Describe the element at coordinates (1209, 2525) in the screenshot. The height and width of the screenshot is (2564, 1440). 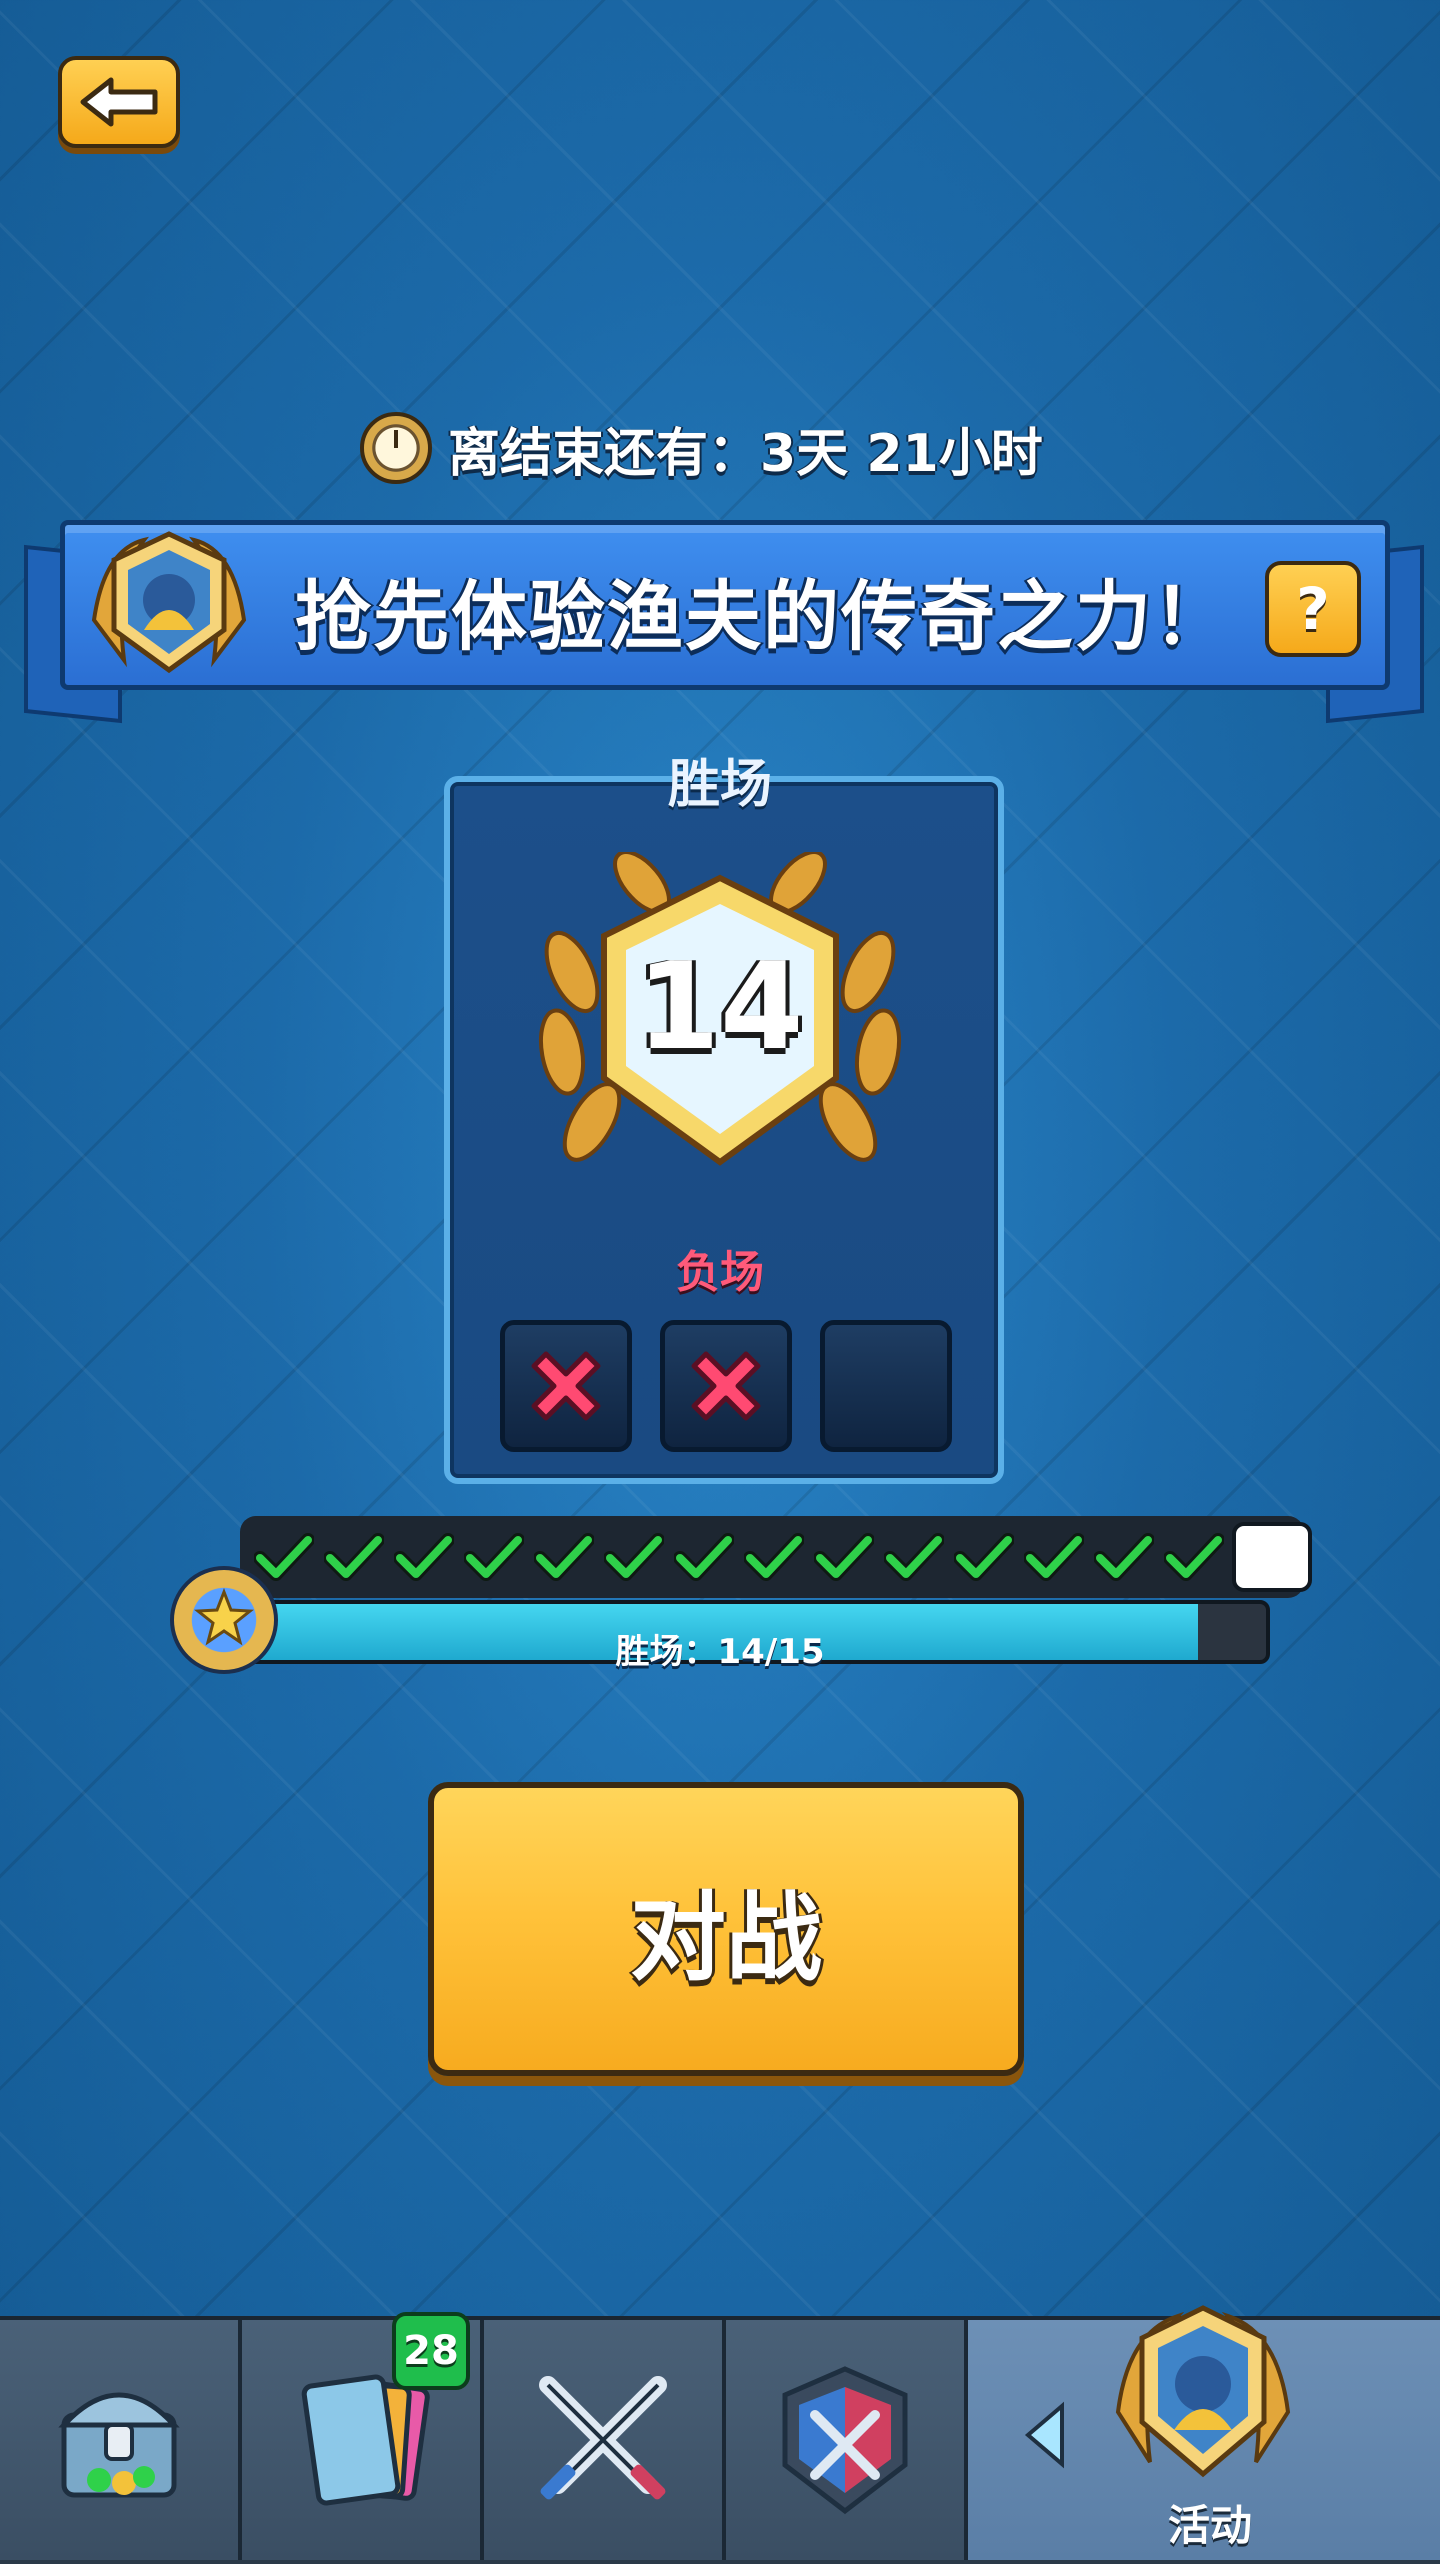
I see `nav-active-label: 活动` at that location.